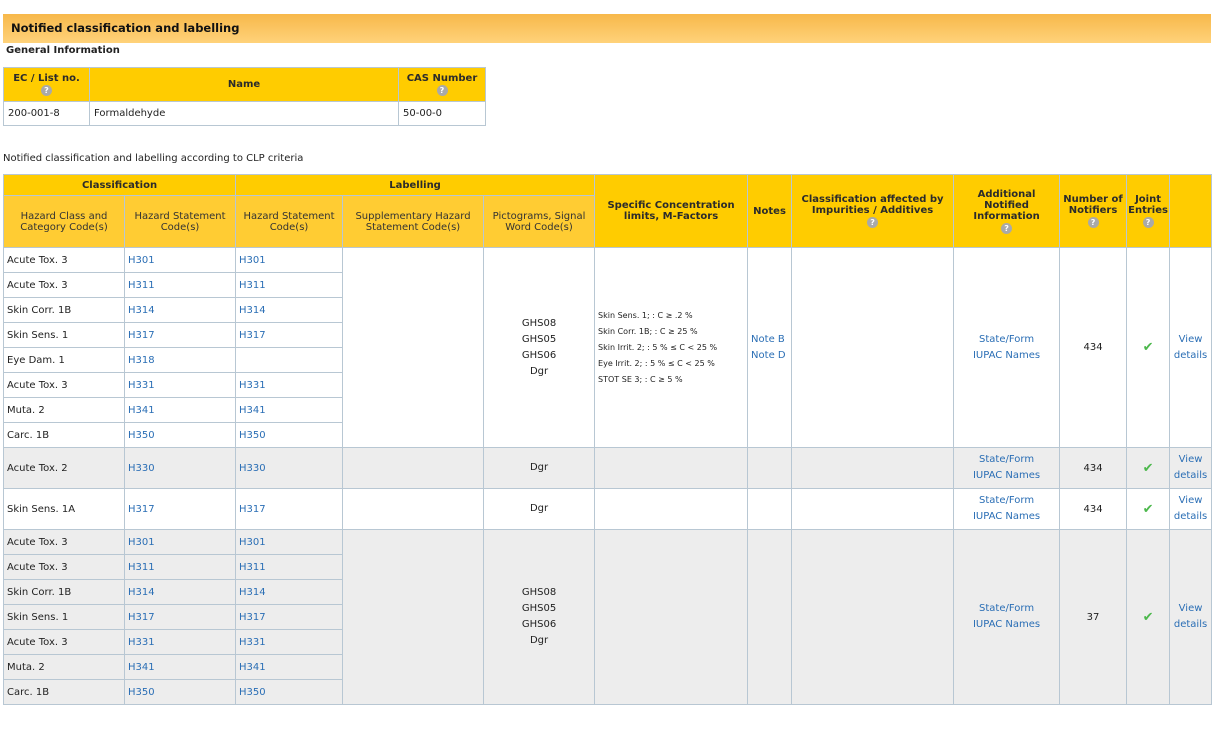 This screenshot has width=1214, height=730. I want to click on hazard-class-cell: Acute Tox. 3, so click(64, 385).